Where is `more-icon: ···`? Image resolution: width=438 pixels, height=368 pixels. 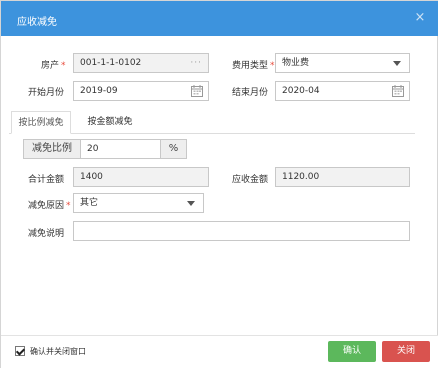
more-icon: ··· is located at coordinates (196, 63).